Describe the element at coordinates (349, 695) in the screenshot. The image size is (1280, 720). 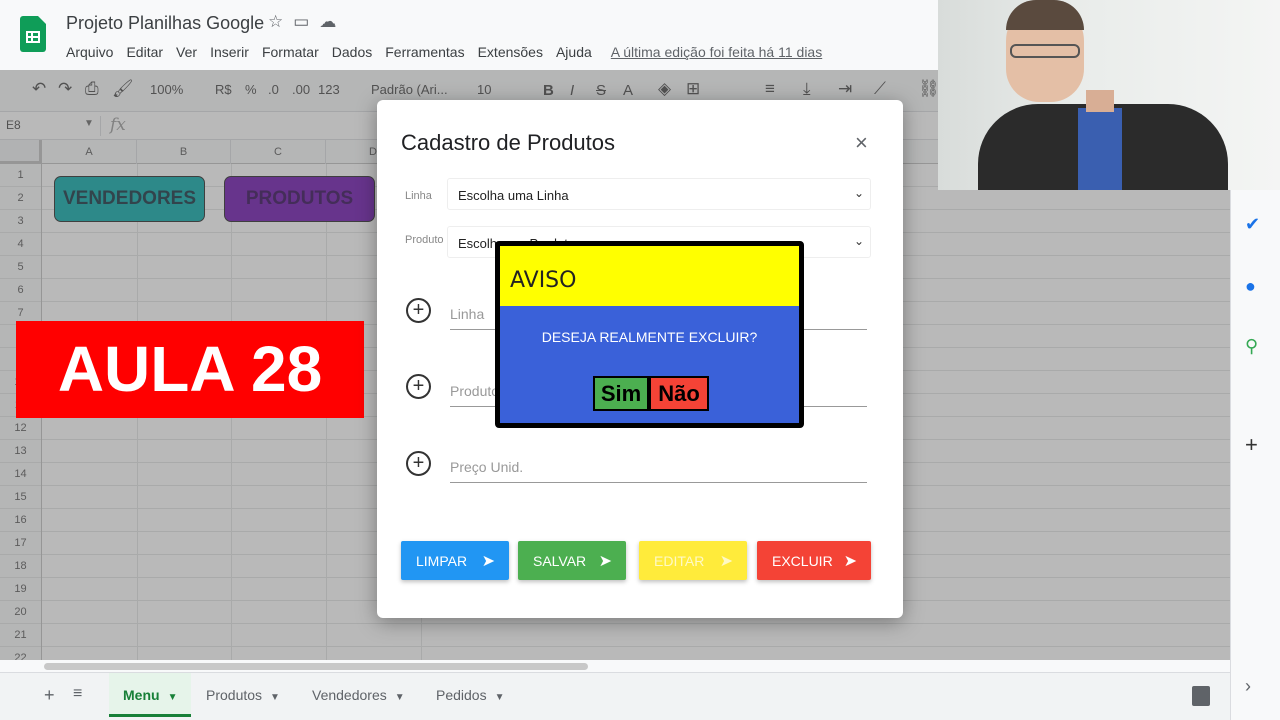
I see `tab-label: Vendedores` at that location.